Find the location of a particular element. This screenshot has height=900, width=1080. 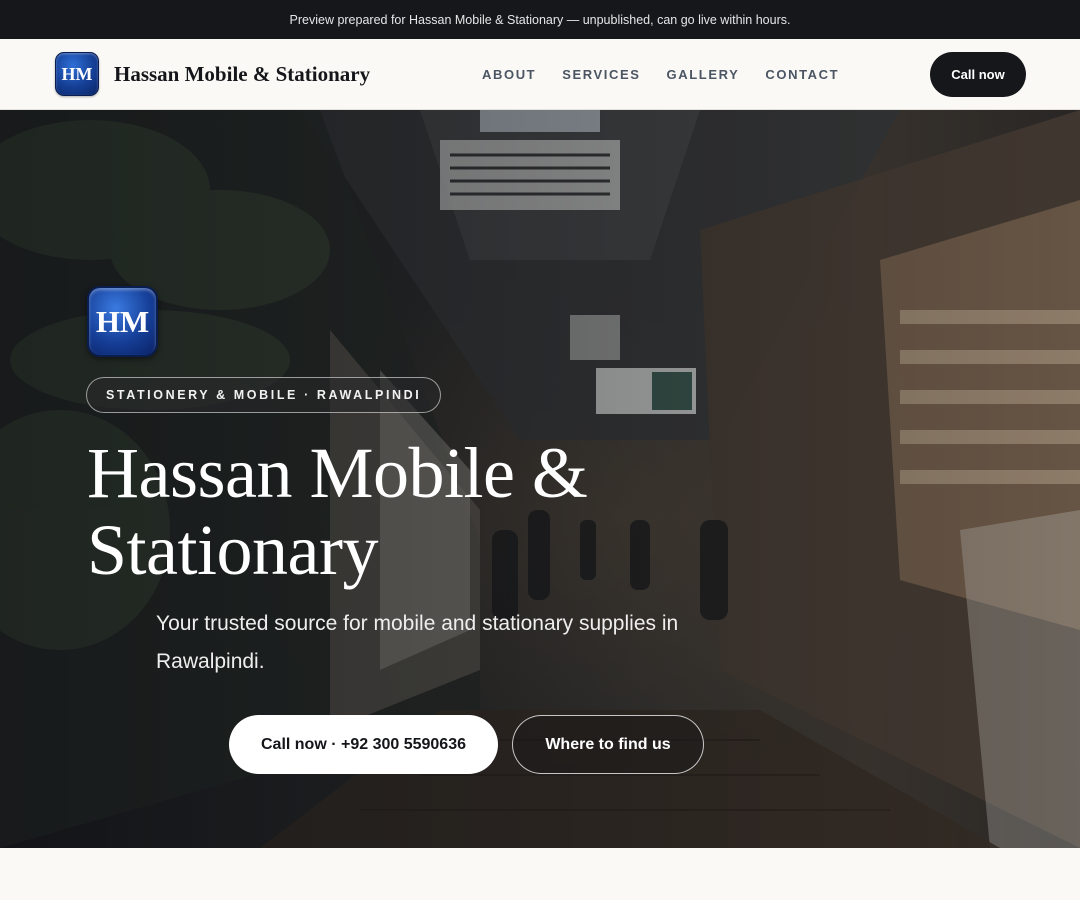

brand-logo-initials: HM is located at coordinates (77, 73).